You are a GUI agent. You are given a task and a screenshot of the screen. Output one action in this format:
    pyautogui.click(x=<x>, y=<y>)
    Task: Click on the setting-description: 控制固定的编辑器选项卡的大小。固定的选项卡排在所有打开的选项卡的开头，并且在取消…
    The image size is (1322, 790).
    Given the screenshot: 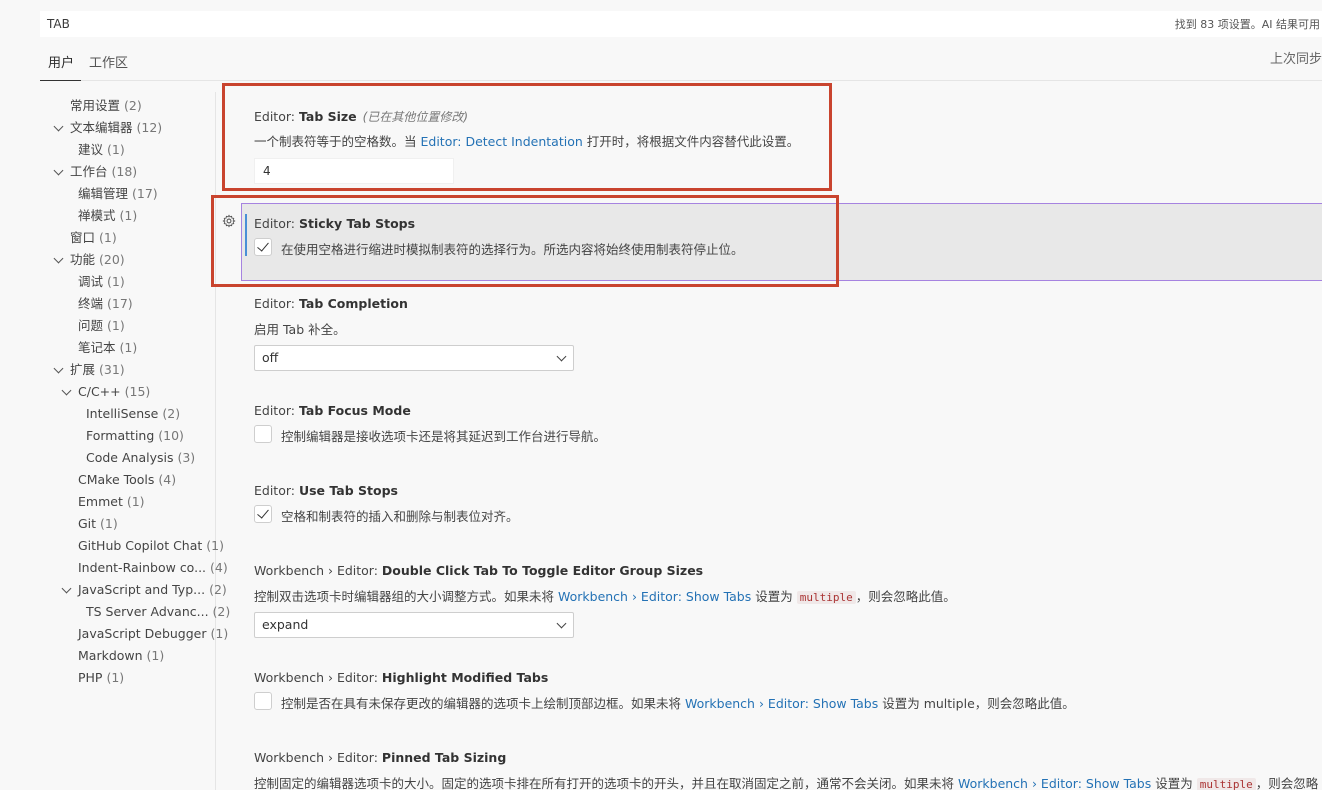 What is the action you would take?
    pyautogui.click(x=786, y=783)
    